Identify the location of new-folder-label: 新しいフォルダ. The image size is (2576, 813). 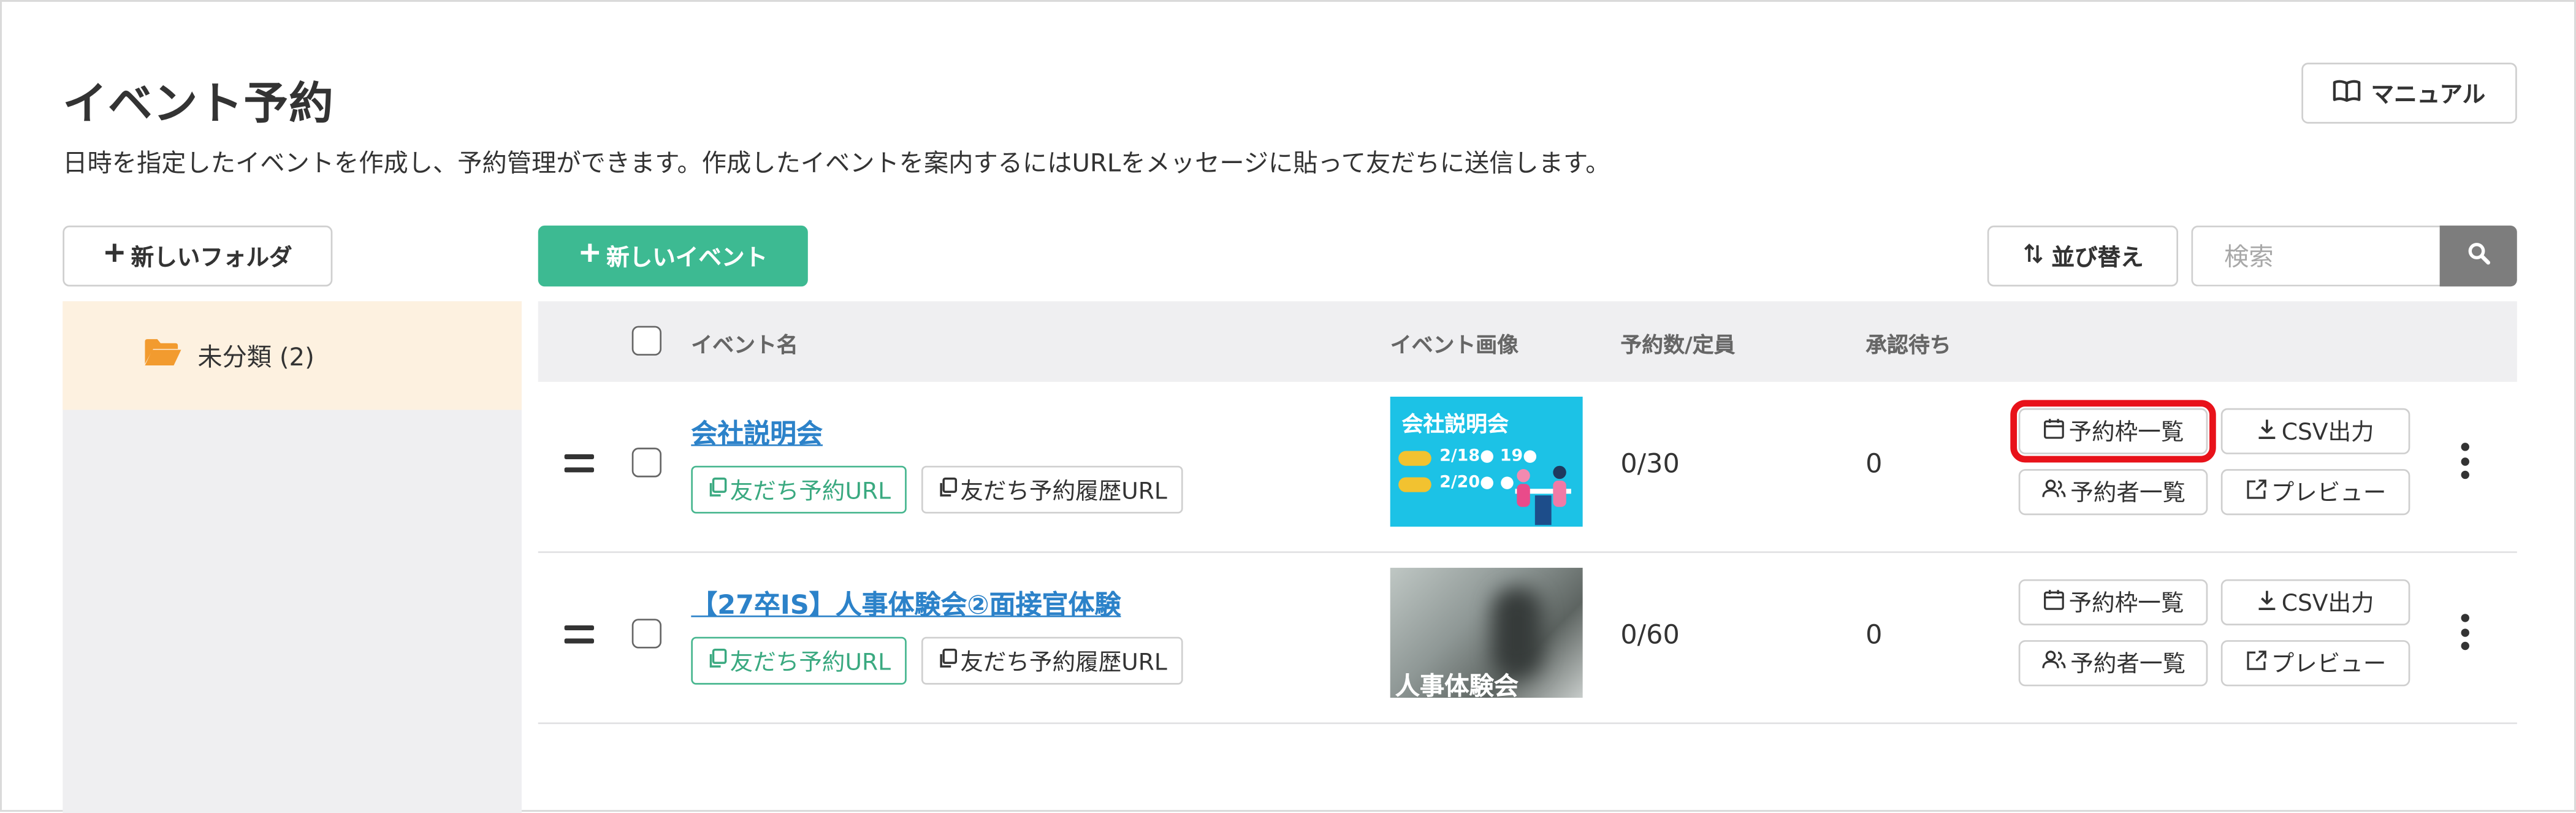
(211, 257).